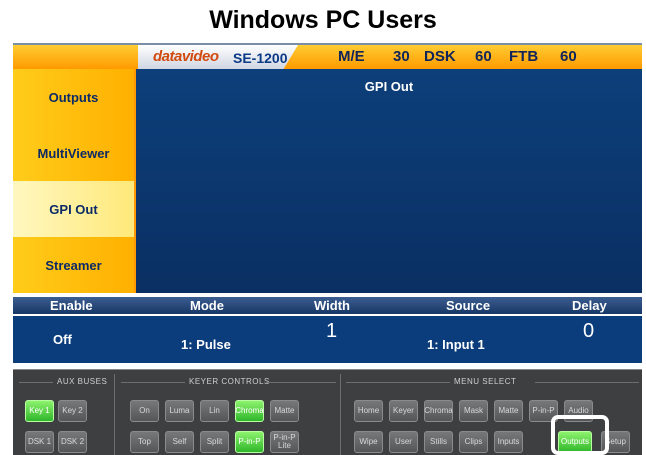 The height and width of the screenshot is (455, 646). What do you see at coordinates (82, 381) in the screenshot?
I see `aux-buses-label: AUX BUSES` at bounding box center [82, 381].